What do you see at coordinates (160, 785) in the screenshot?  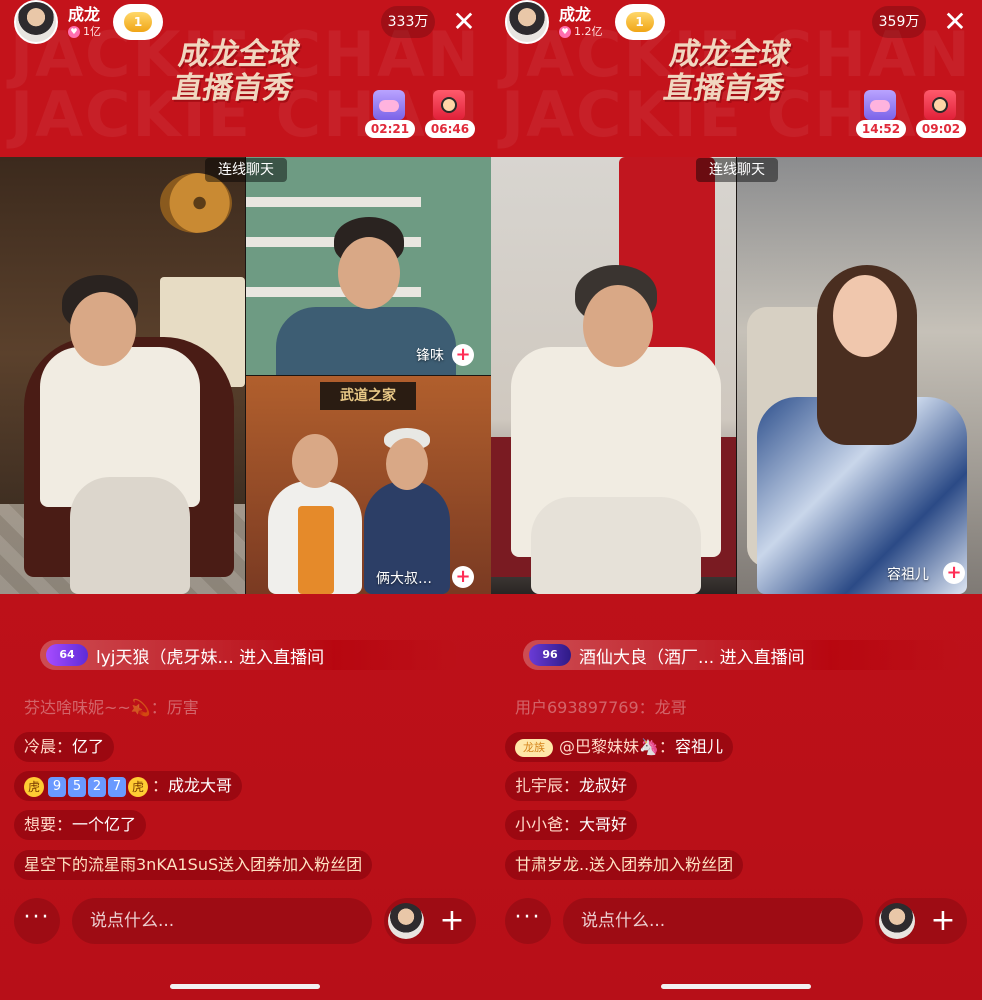 I see `chat-username: ：` at bounding box center [160, 785].